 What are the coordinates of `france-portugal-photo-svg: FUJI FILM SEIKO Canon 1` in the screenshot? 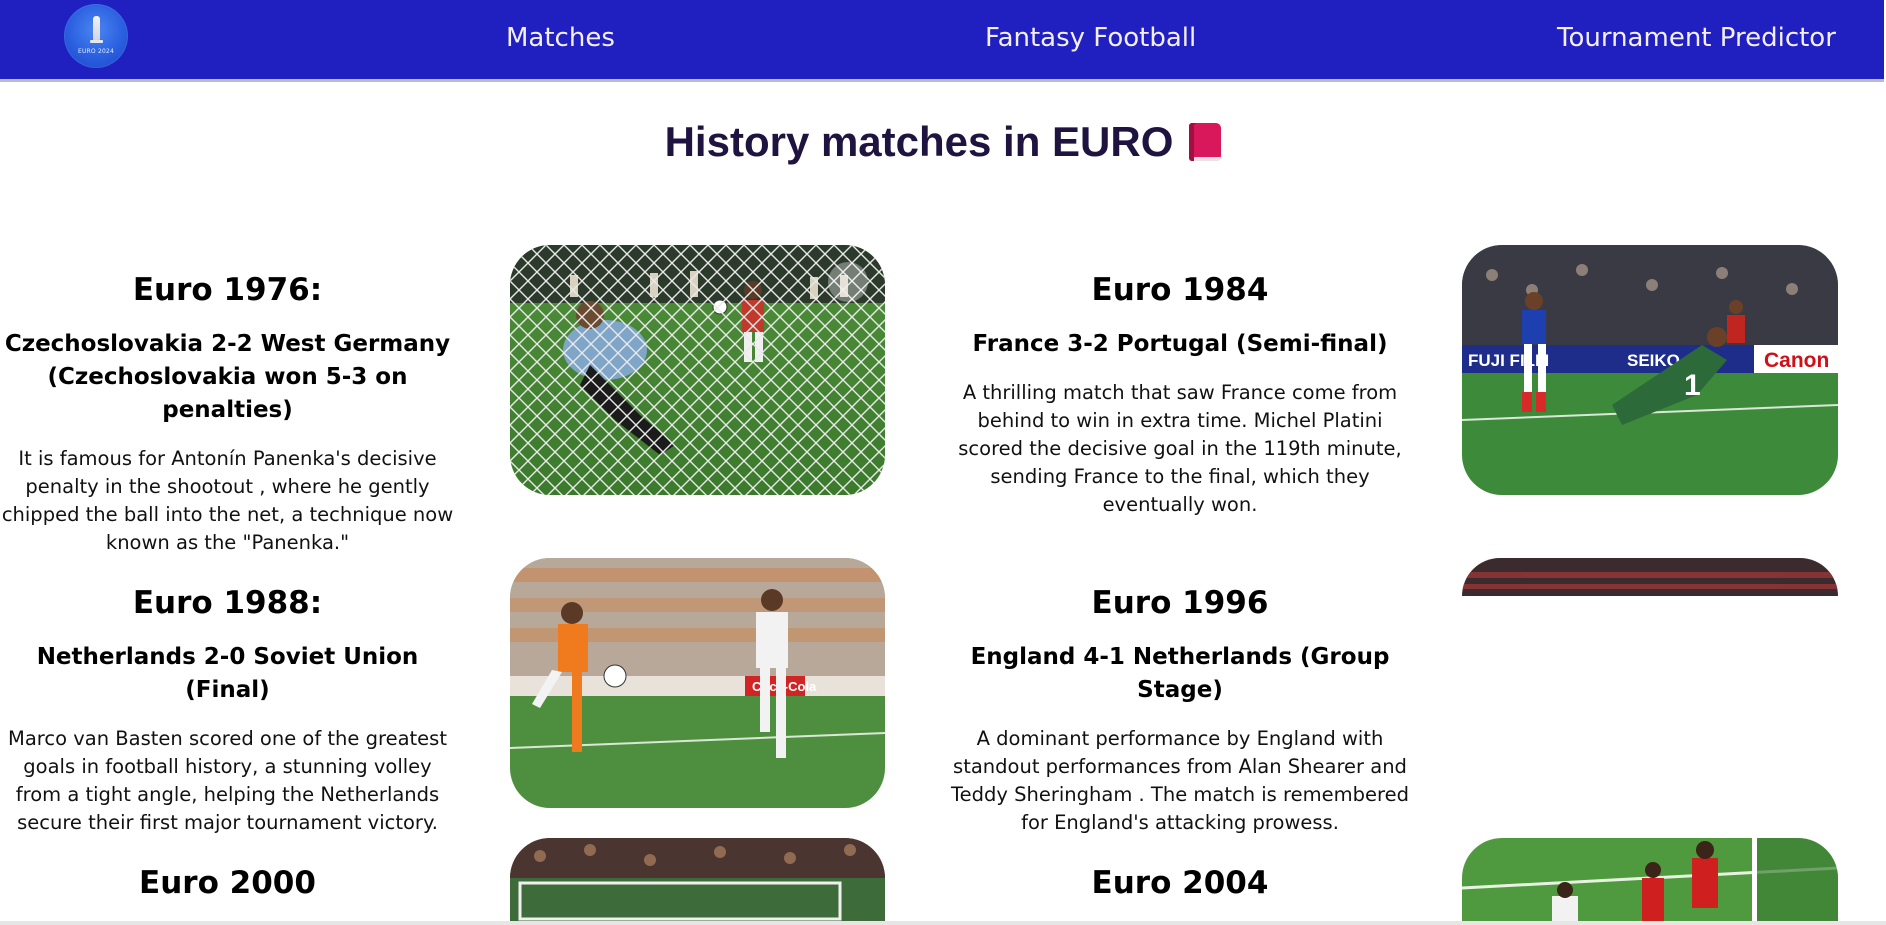 It's located at (1650, 370).